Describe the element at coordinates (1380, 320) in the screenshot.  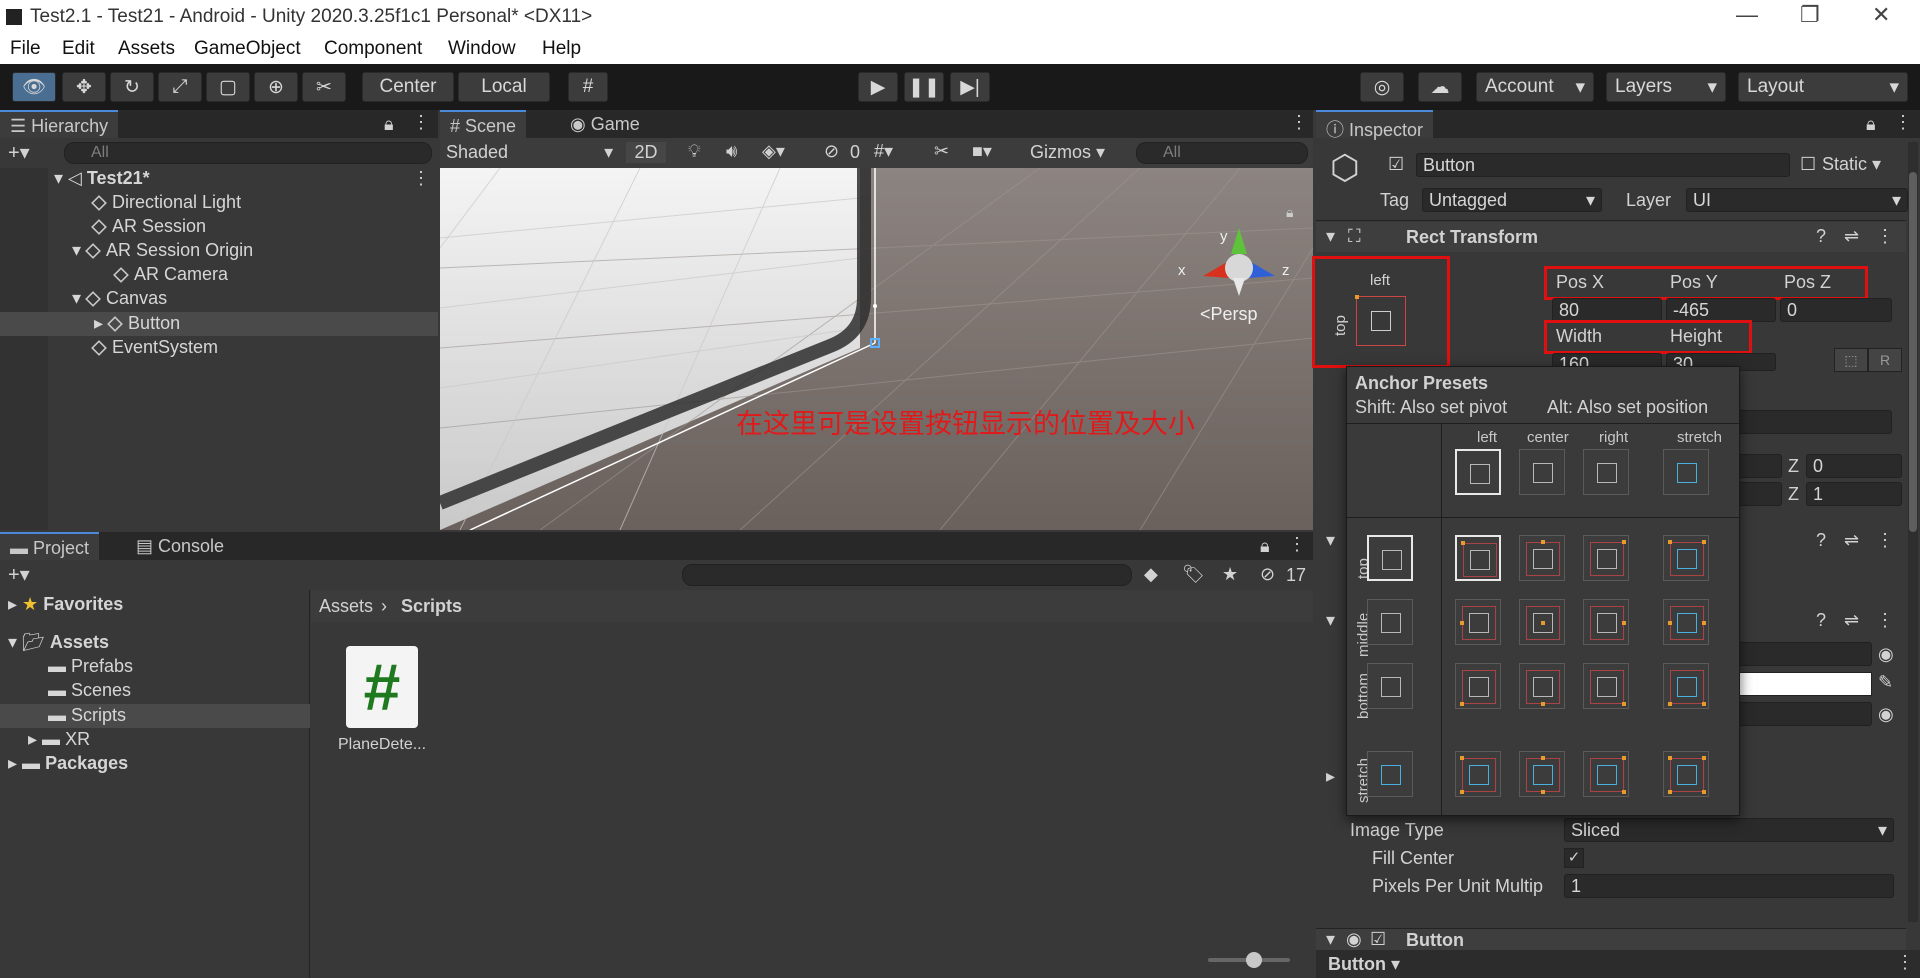
I see `anchor-preset-button` at that location.